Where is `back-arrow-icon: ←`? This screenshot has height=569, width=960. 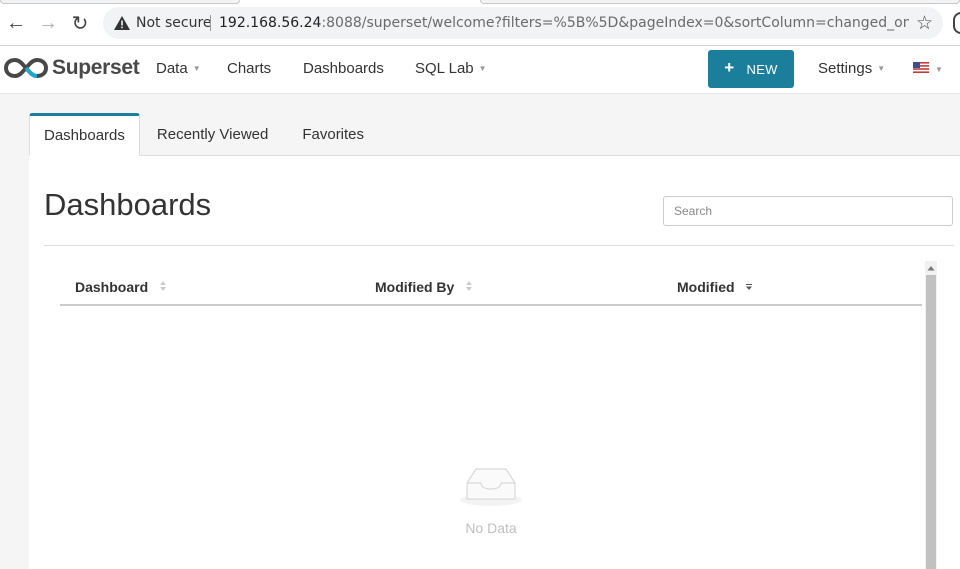
back-arrow-icon: ← is located at coordinates (16, 23).